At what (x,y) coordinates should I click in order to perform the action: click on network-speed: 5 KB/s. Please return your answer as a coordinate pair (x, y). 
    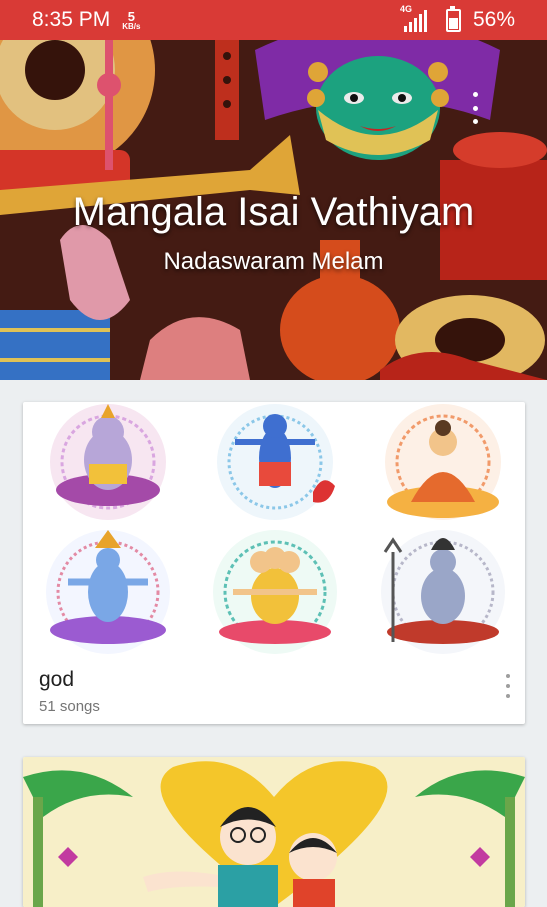
    Looking at the image, I should click on (131, 20).